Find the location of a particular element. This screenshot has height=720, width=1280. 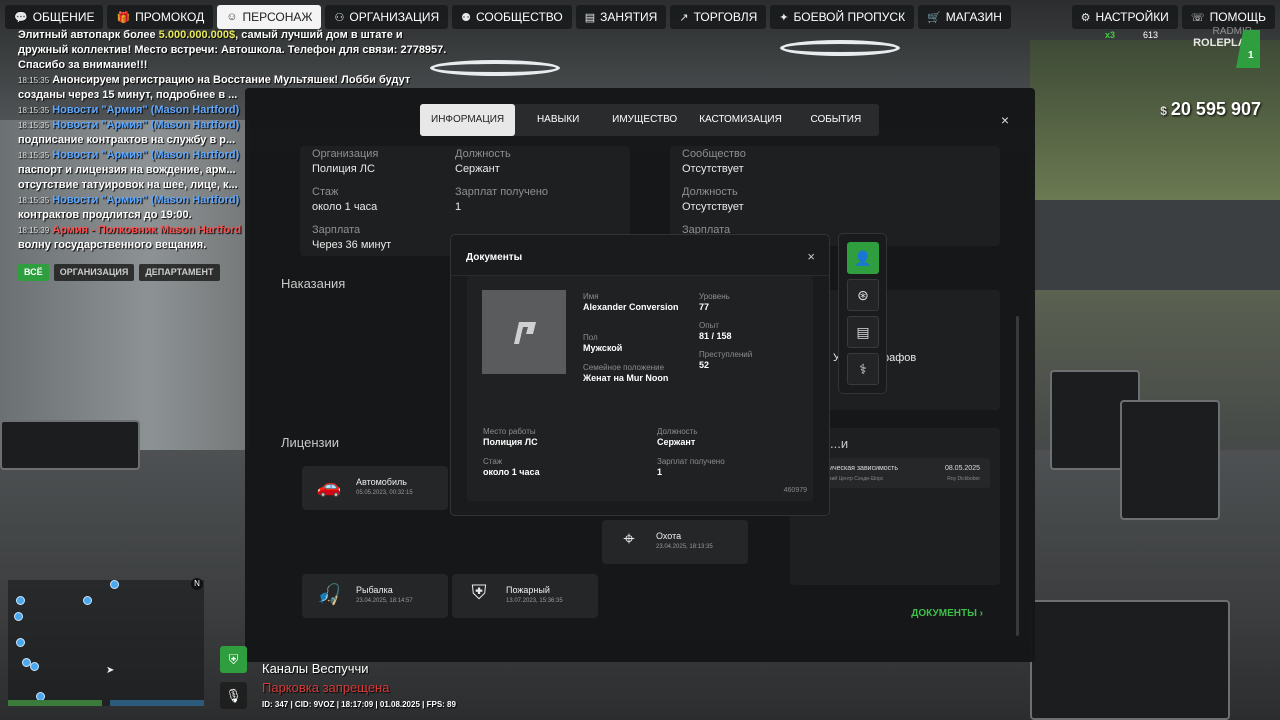

doc-position-field: Должность Сержант is located at coordinates (677, 437).